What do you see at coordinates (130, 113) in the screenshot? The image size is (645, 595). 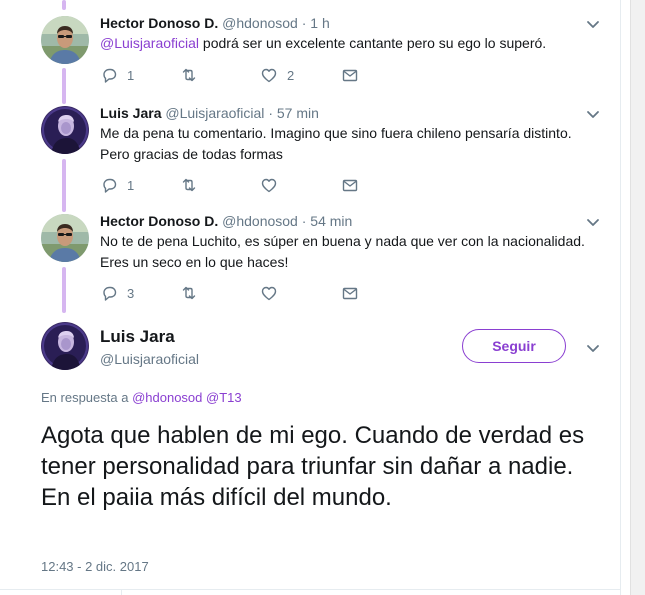 I see `author-name: Luis Jara` at bounding box center [130, 113].